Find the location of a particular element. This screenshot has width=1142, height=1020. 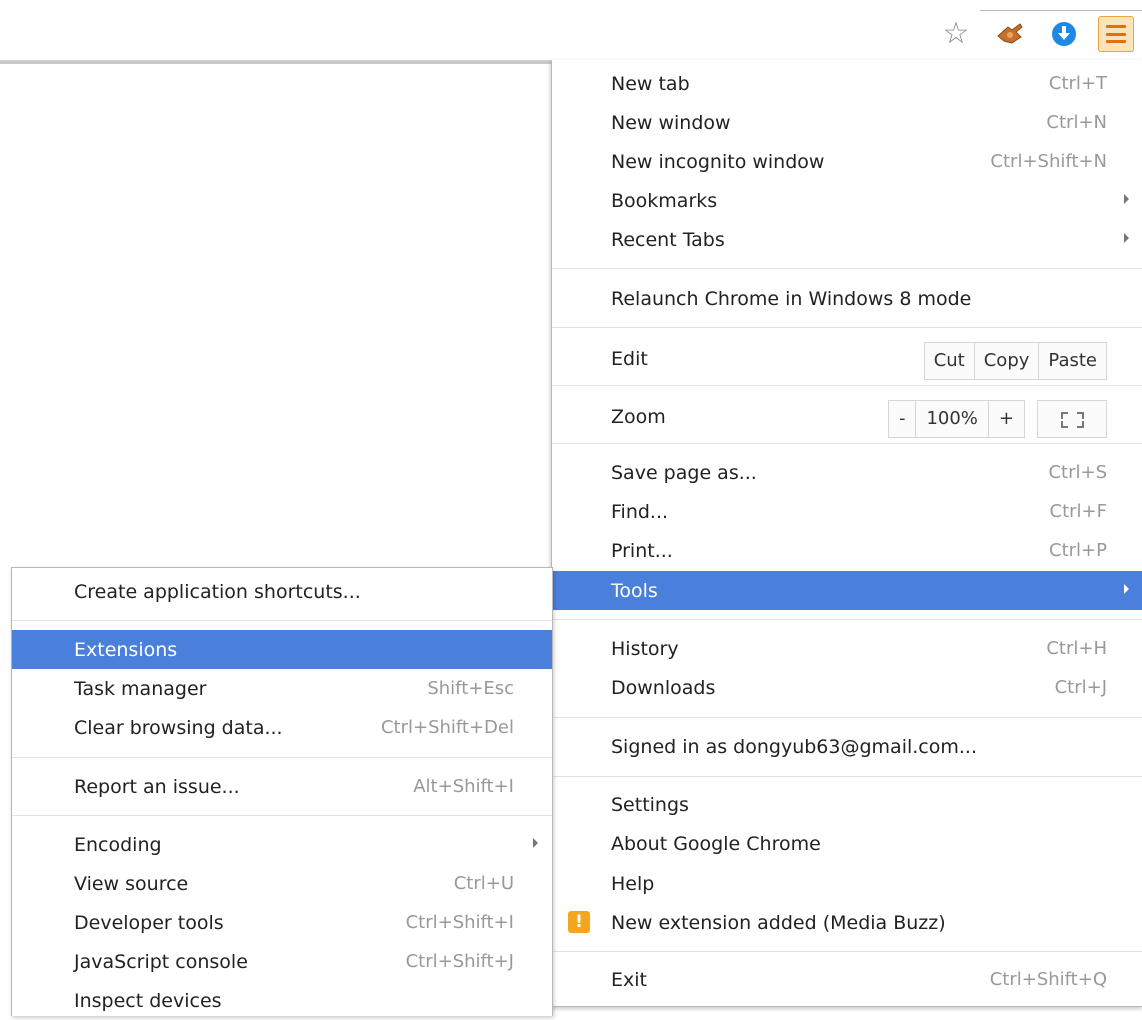

menu-item-label: Extensions is located at coordinates (126, 650).